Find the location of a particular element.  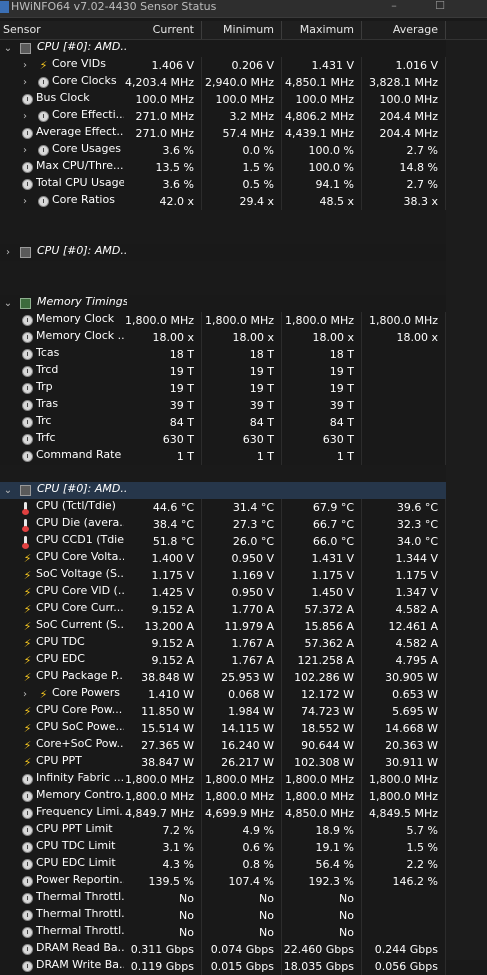

scrollbar is located at coordinates (466, 500).